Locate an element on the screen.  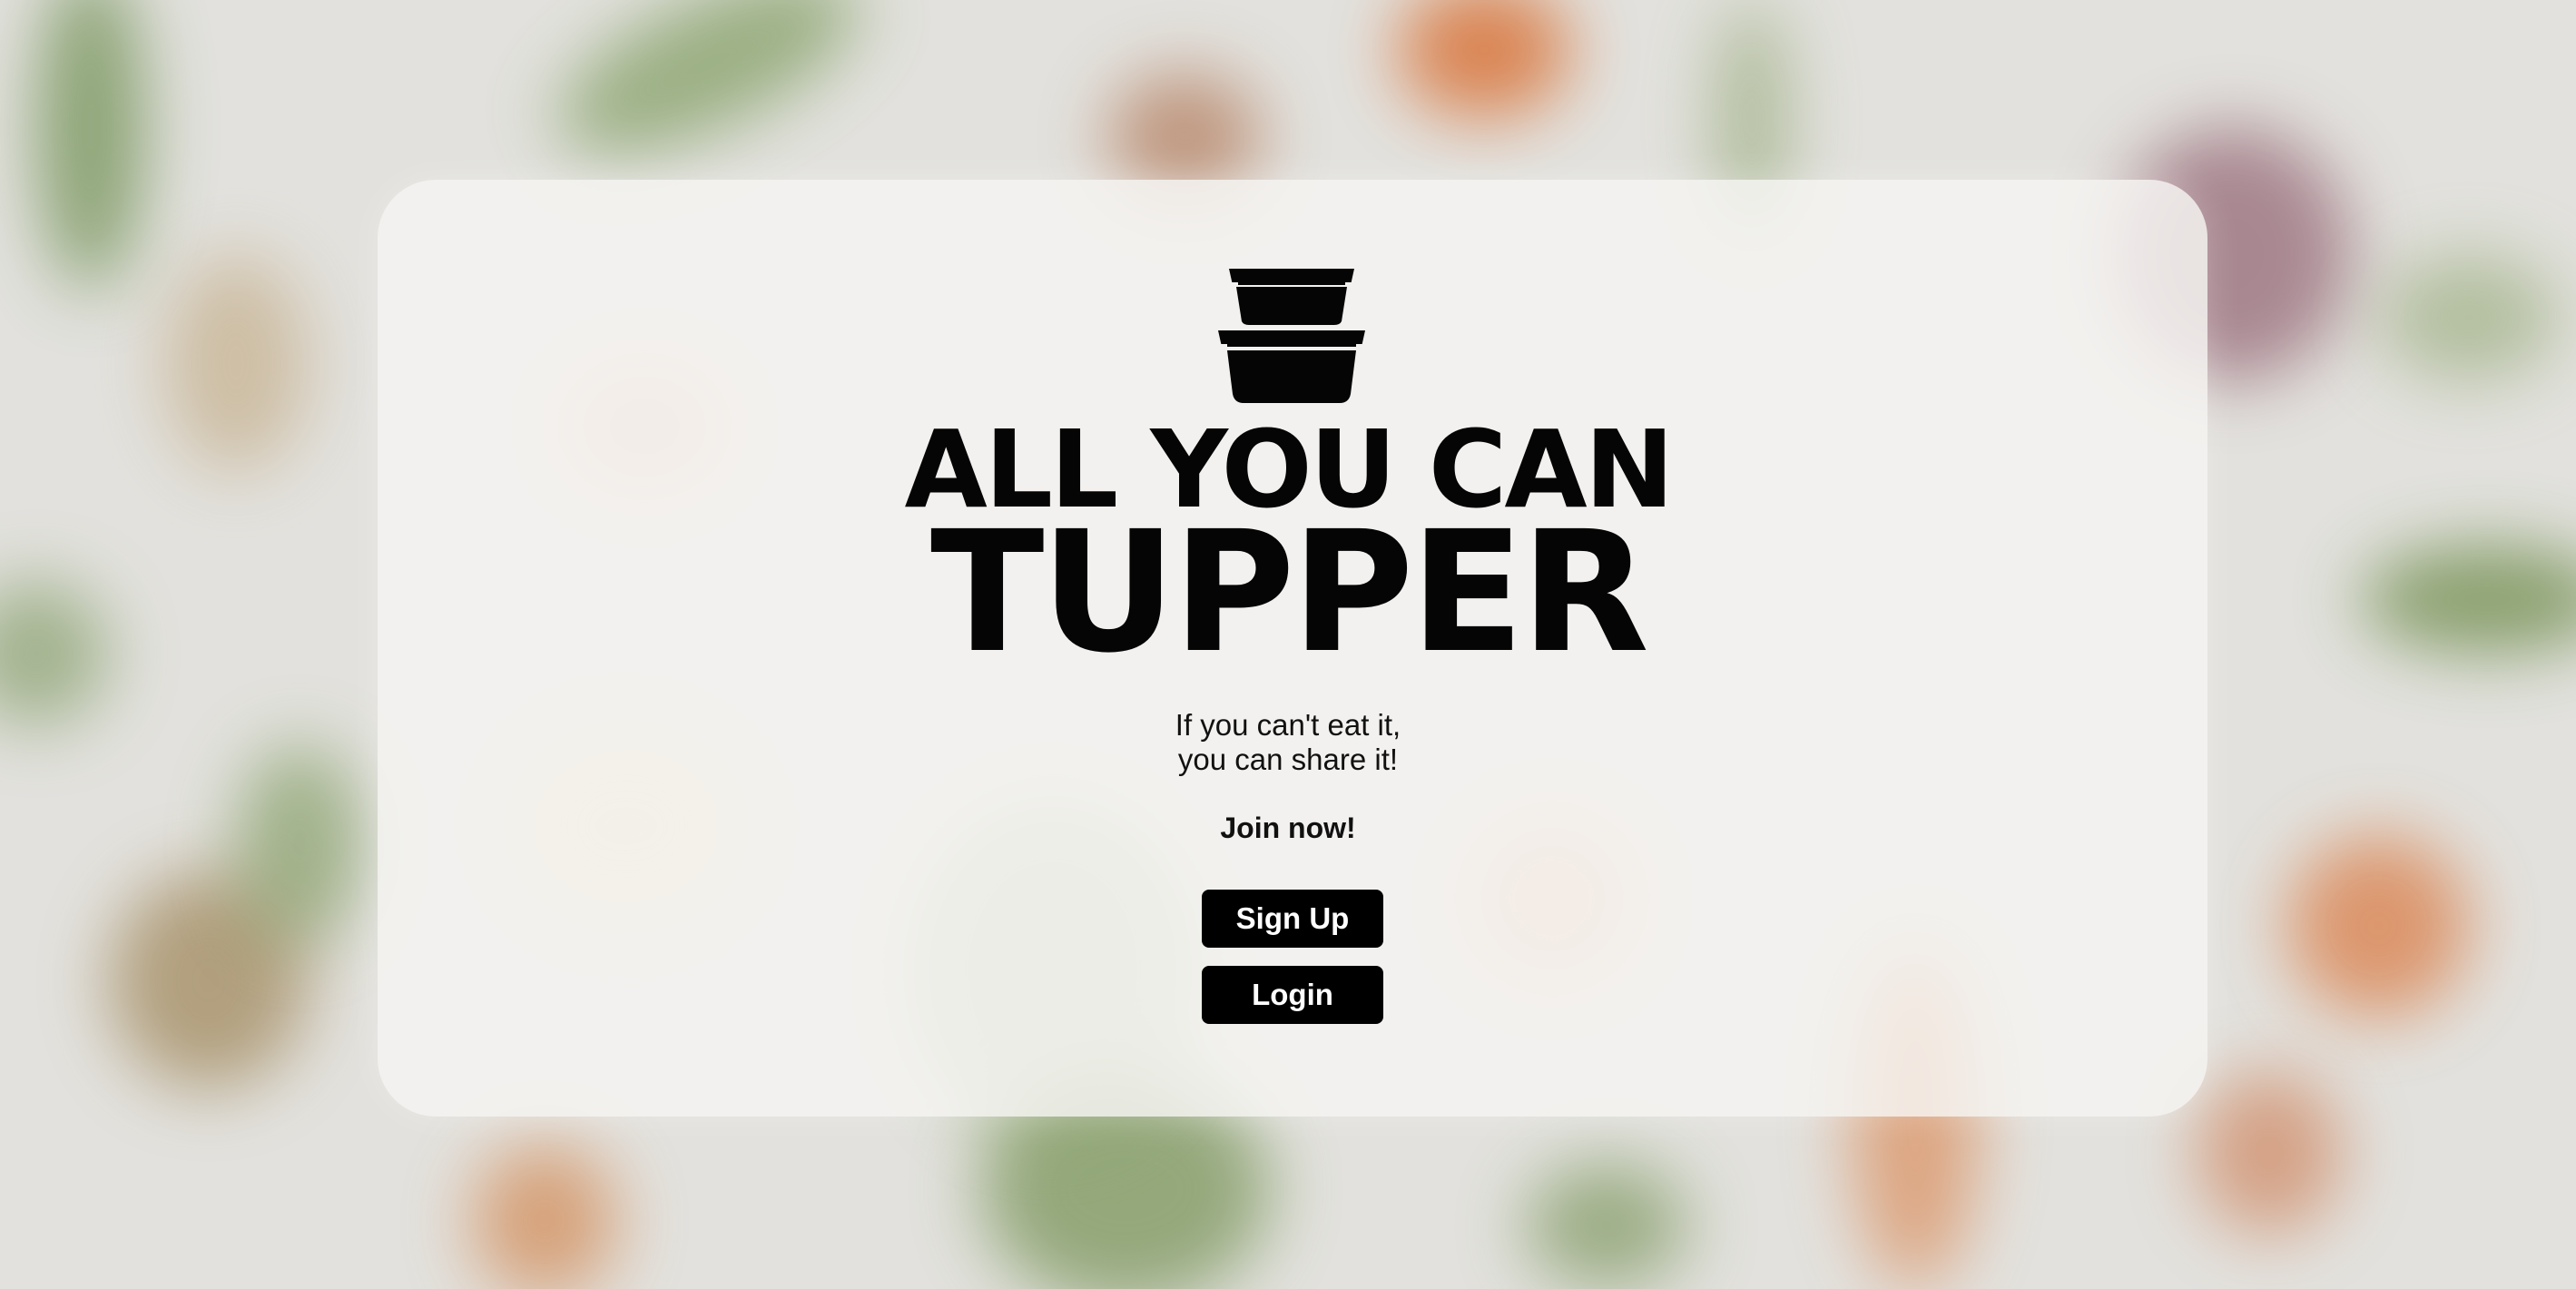
stacked-food-containers-icon is located at coordinates (1291, 336).